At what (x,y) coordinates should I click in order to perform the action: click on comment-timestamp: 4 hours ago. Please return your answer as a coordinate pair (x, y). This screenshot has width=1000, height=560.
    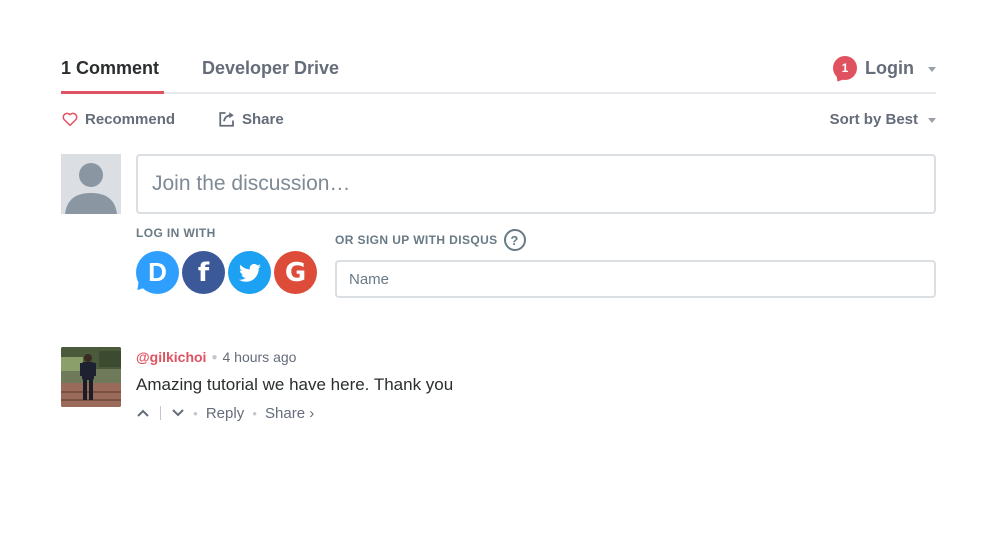
    Looking at the image, I should click on (259, 357).